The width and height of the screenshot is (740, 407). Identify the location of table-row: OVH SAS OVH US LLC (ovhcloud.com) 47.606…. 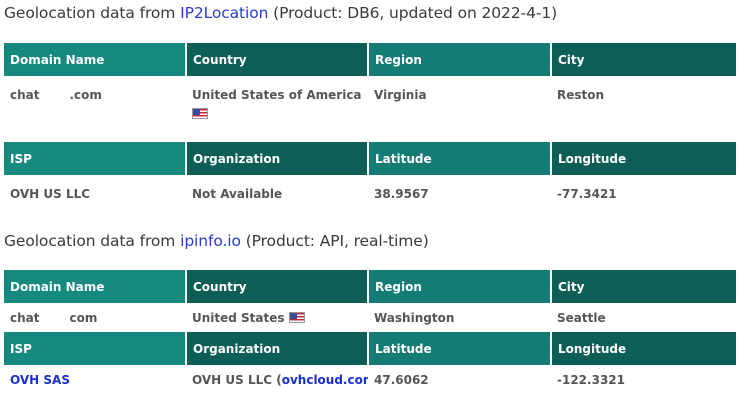
(370, 379).